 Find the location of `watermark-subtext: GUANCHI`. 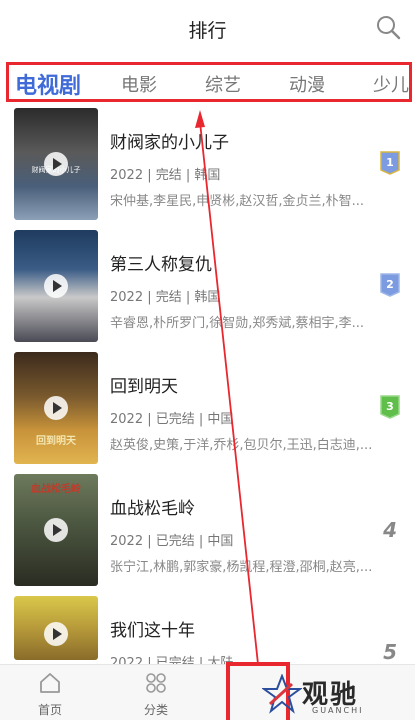

watermark-subtext: GUANCHI is located at coordinates (338, 710).